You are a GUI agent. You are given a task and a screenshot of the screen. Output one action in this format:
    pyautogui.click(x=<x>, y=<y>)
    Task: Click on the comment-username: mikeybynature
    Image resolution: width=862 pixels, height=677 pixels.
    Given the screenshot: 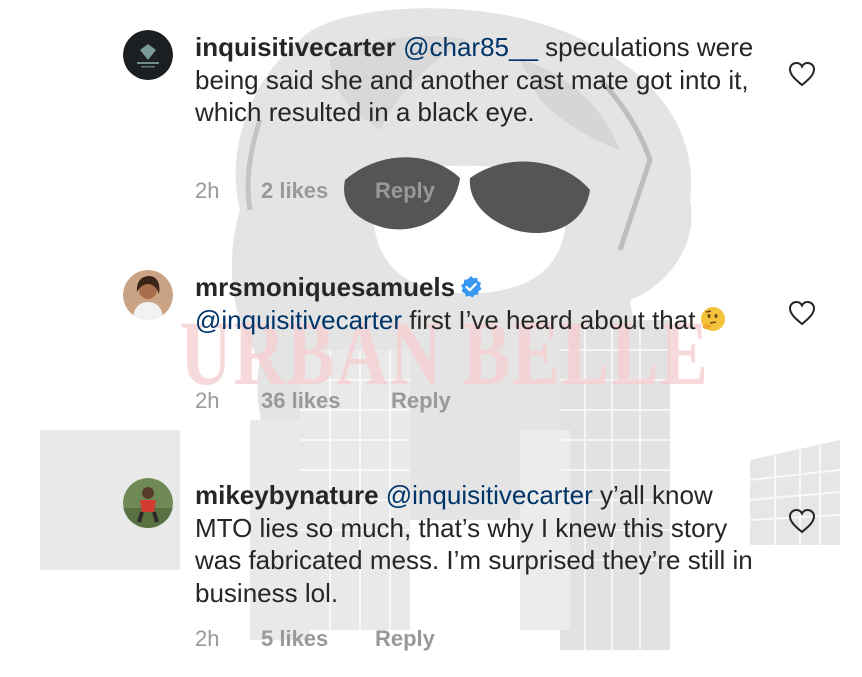 What is the action you would take?
    pyautogui.click(x=287, y=495)
    